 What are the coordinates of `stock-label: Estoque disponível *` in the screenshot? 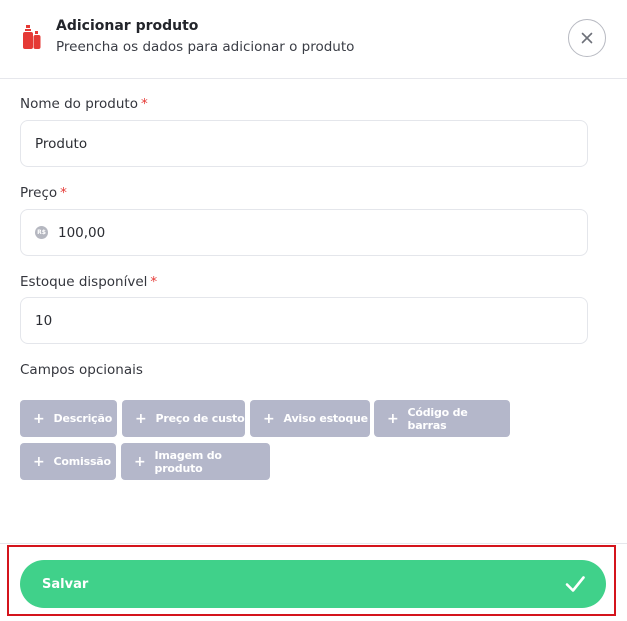 It's located at (88, 282).